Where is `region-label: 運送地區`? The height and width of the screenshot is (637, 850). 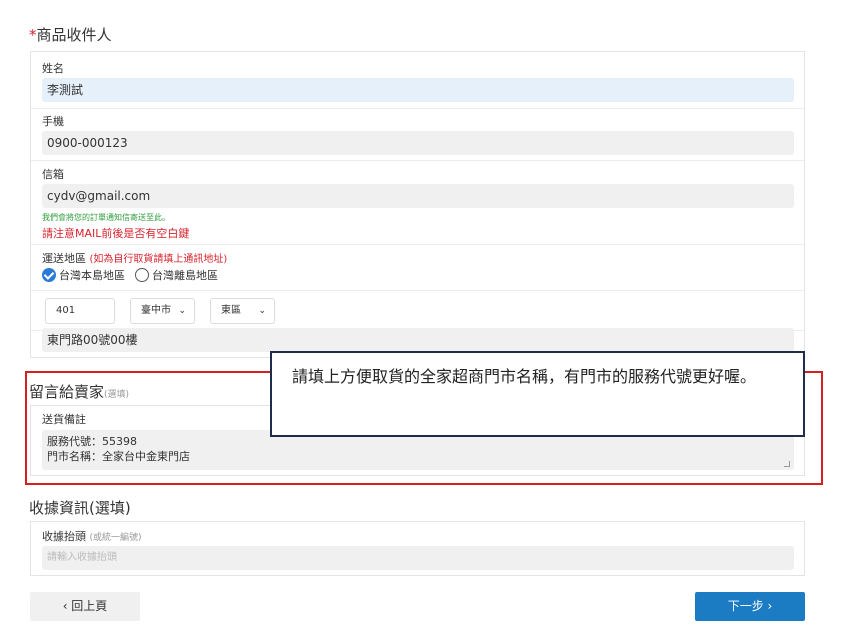 region-label: 運送地區 is located at coordinates (64, 258).